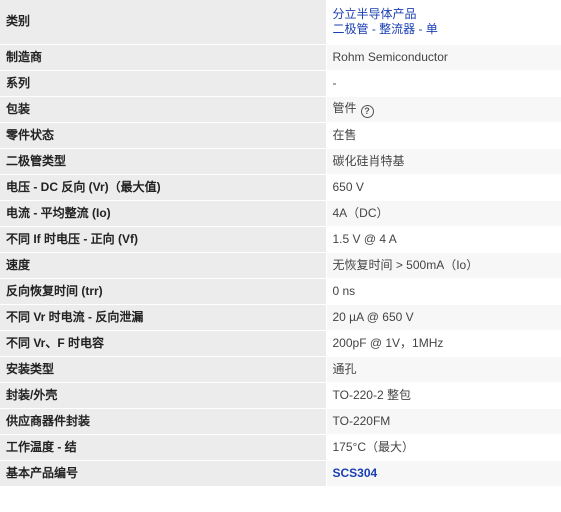 The height and width of the screenshot is (512, 561). I want to click on table-row: 系列 -, so click(280, 83).